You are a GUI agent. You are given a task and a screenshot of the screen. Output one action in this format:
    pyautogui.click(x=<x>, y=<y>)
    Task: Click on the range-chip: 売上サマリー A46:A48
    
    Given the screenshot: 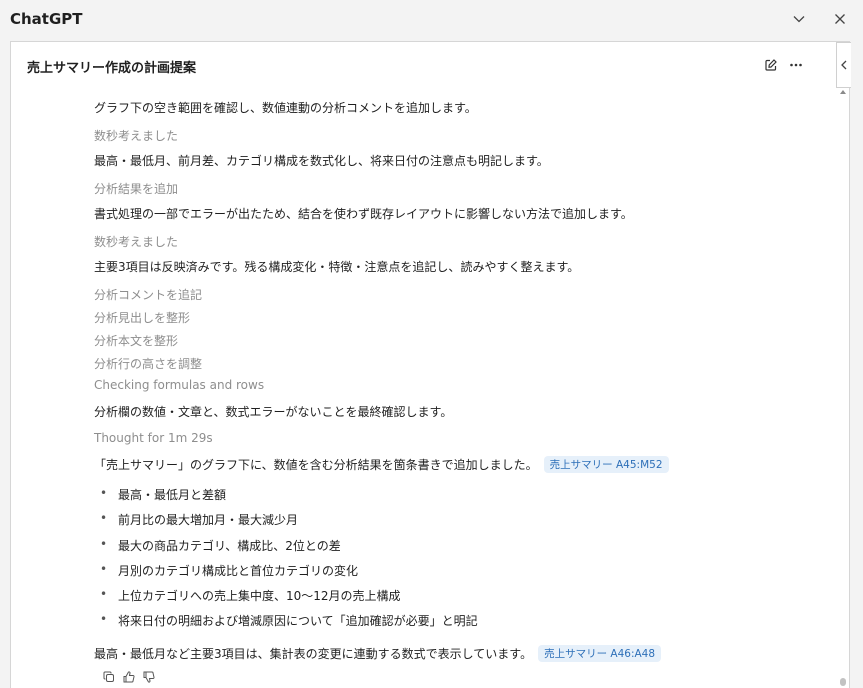 What is the action you would take?
    pyautogui.click(x=600, y=653)
    